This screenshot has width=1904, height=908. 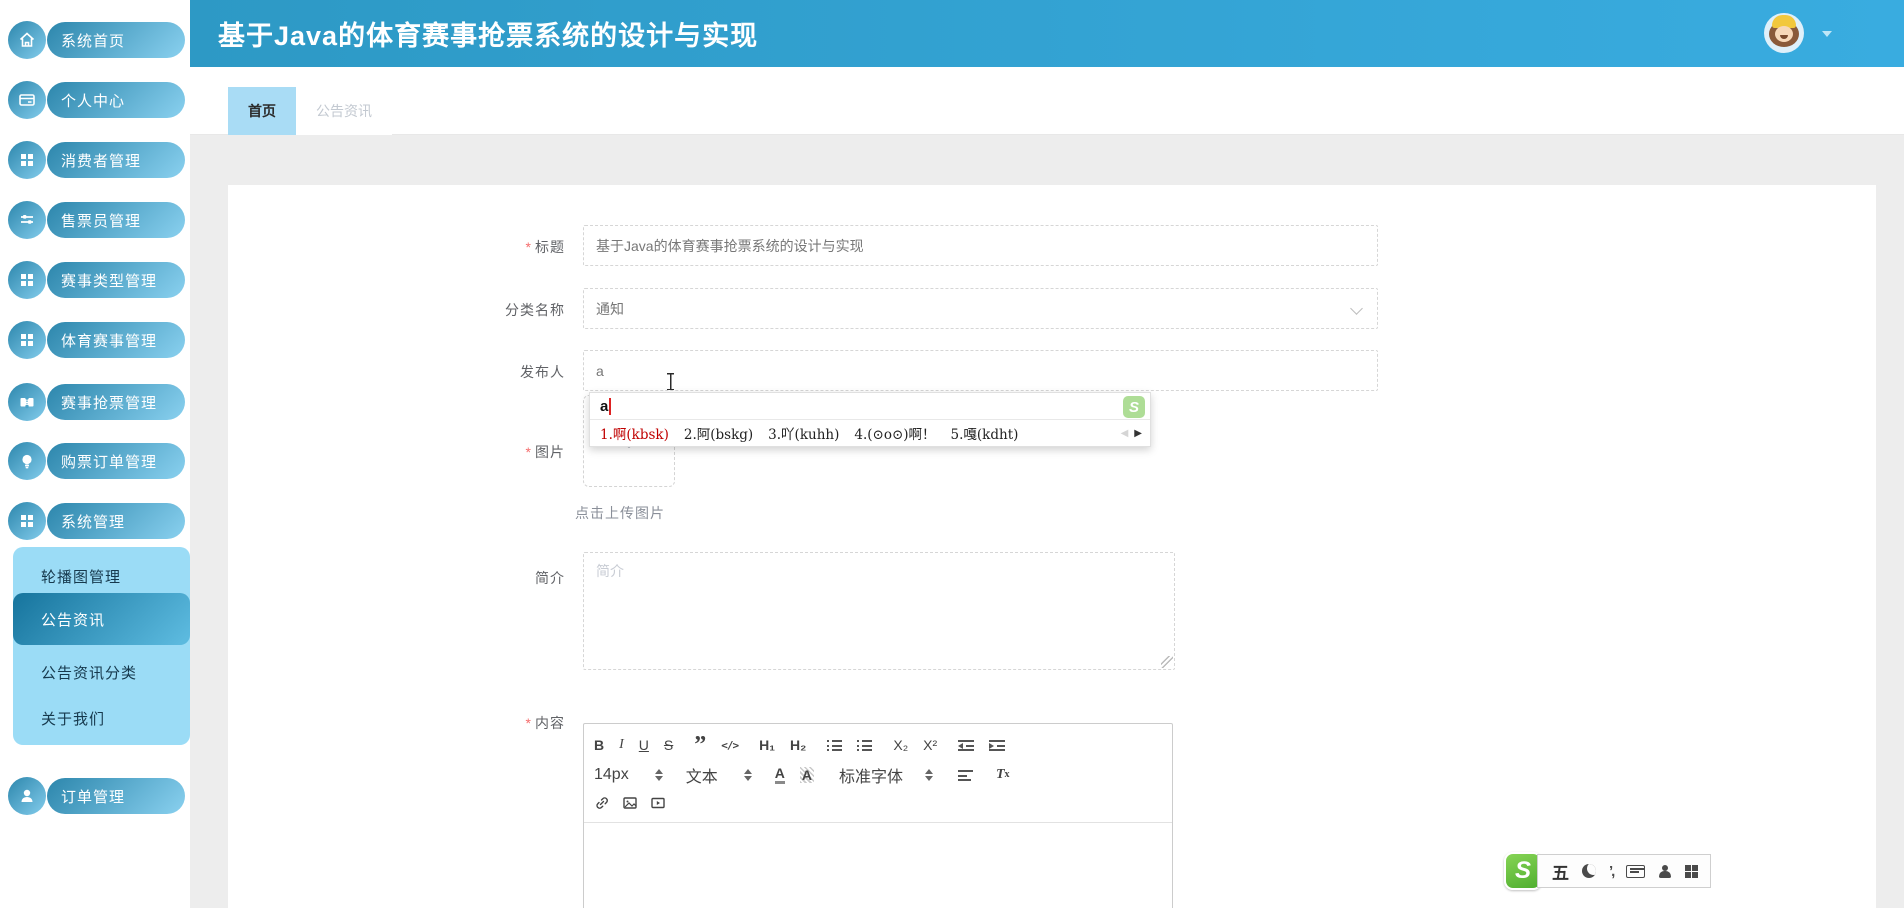 I want to click on tab-label: 首页, so click(x=262, y=111).